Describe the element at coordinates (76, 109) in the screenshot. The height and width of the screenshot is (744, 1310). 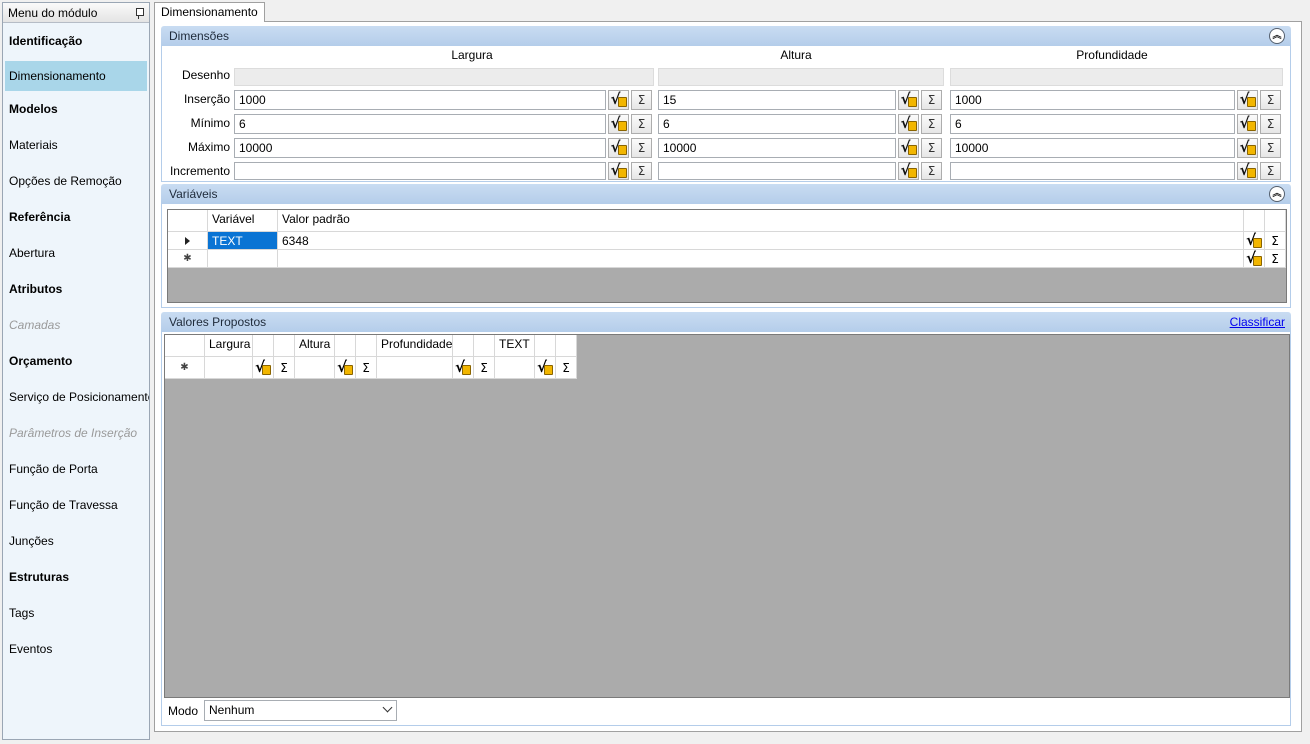
I see `menu-item-modelos: Modelos` at that location.